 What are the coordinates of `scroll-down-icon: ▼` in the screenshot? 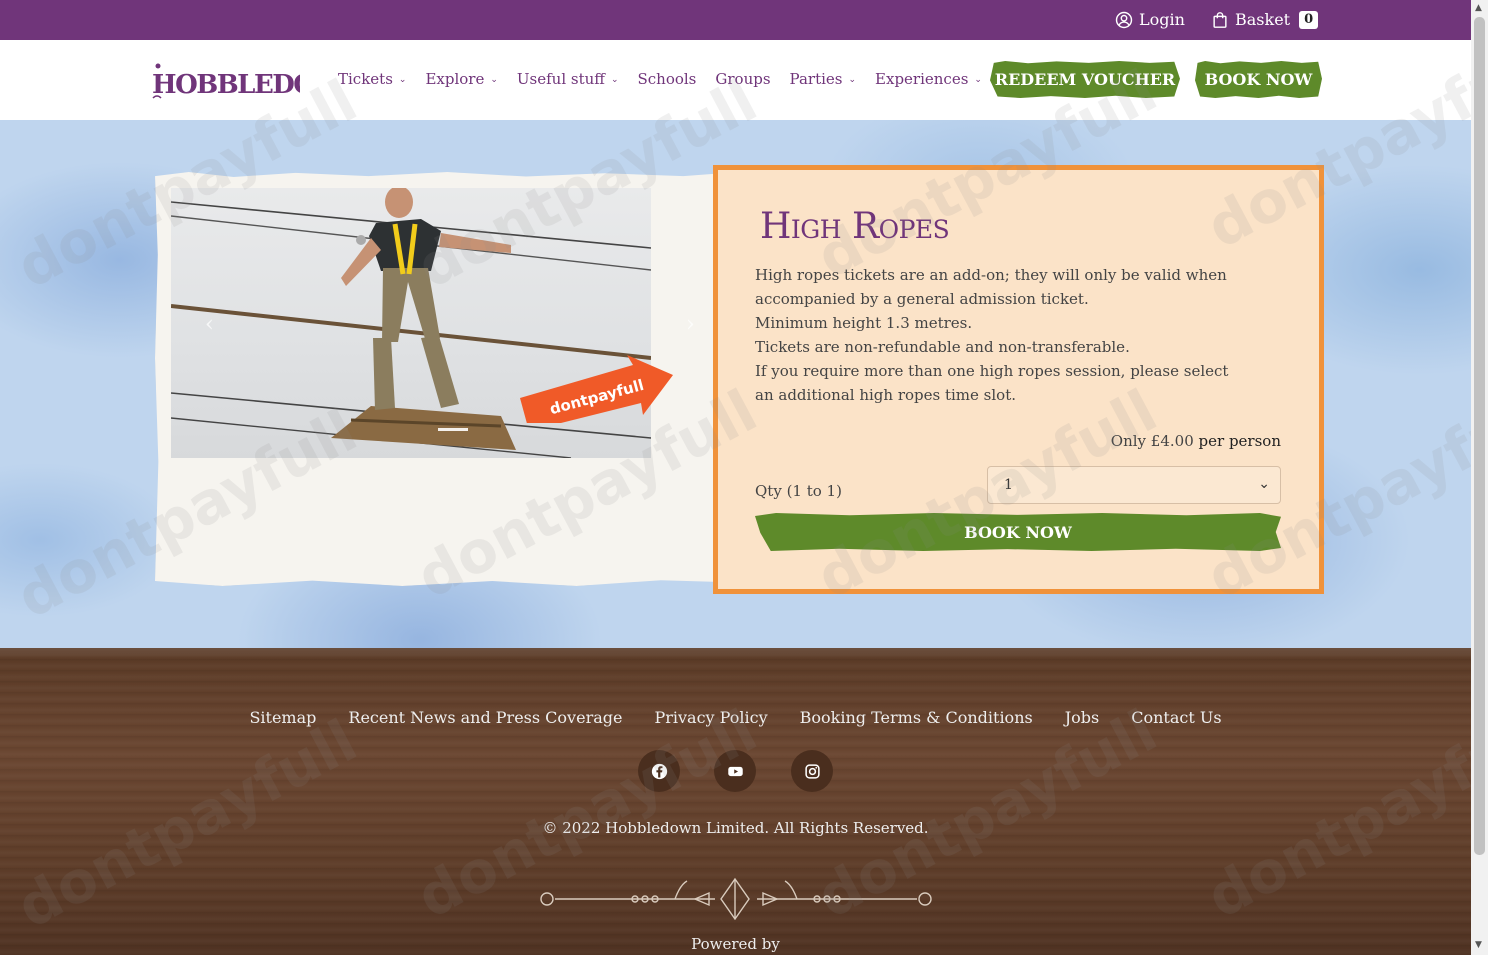 It's located at (1478, 945).